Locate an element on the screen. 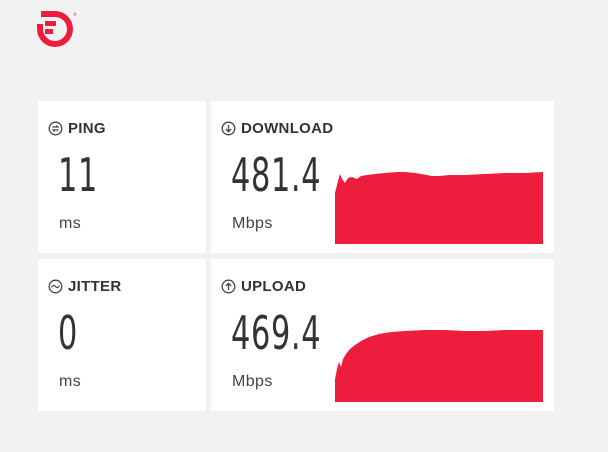 The height and width of the screenshot is (452, 608). arrow-up-circle-icon is located at coordinates (228, 286).